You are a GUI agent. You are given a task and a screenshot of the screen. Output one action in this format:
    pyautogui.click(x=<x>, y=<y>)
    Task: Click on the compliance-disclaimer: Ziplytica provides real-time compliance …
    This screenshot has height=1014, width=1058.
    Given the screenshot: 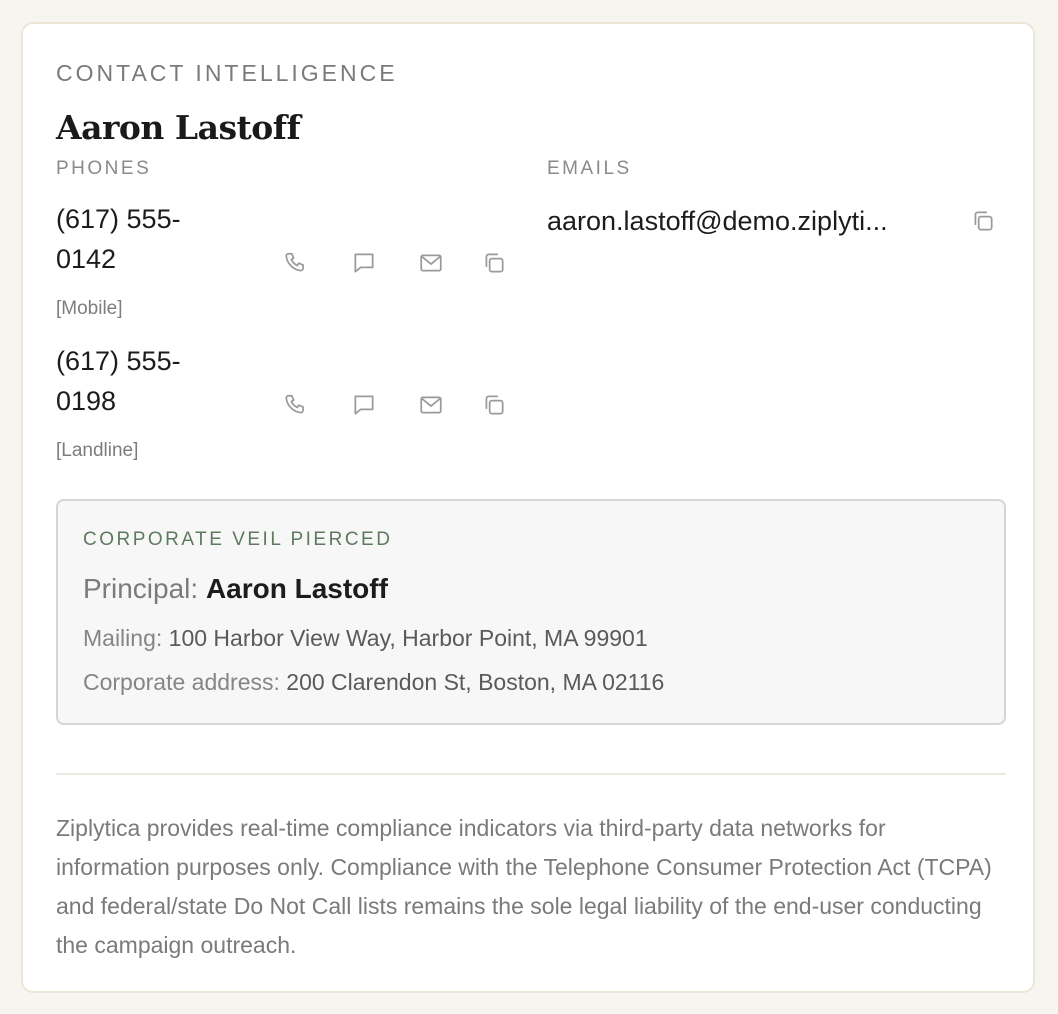 What is the action you would take?
    pyautogui.click(x=524, y=886)
    